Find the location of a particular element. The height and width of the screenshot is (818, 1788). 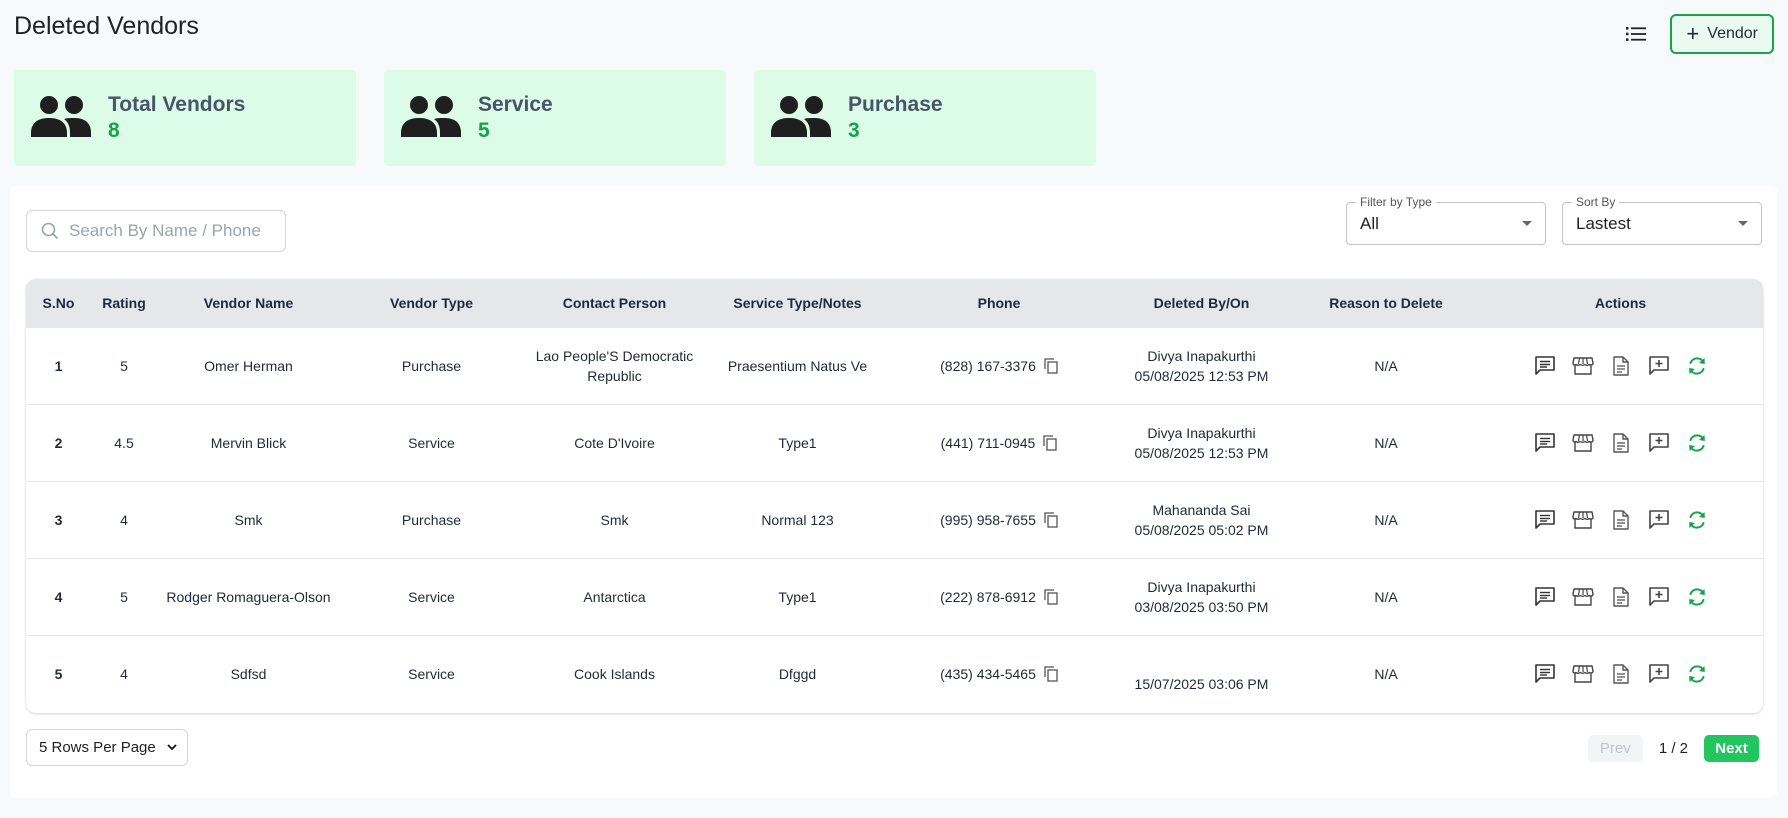

cell-sno: 1 is located at coordinates (58, 365).